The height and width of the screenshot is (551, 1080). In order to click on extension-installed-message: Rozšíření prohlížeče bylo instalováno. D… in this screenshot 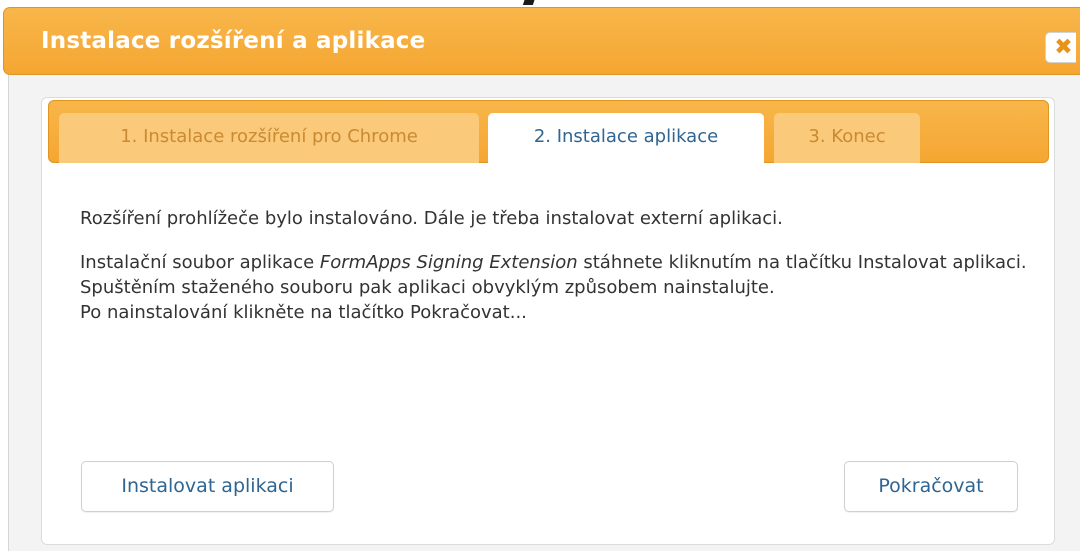, I will do `click(431, 218)`.